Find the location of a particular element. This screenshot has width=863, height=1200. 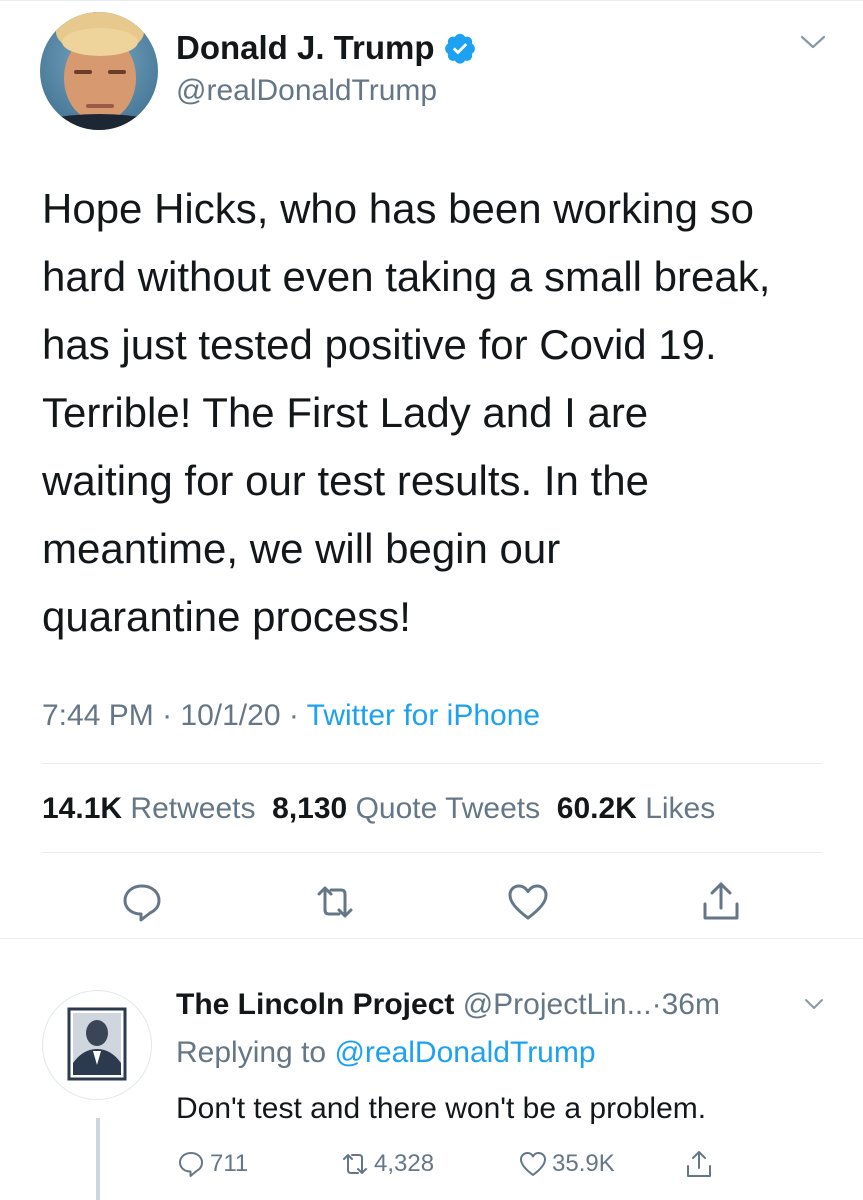

thread-line is located at coordinates (98, 1159).